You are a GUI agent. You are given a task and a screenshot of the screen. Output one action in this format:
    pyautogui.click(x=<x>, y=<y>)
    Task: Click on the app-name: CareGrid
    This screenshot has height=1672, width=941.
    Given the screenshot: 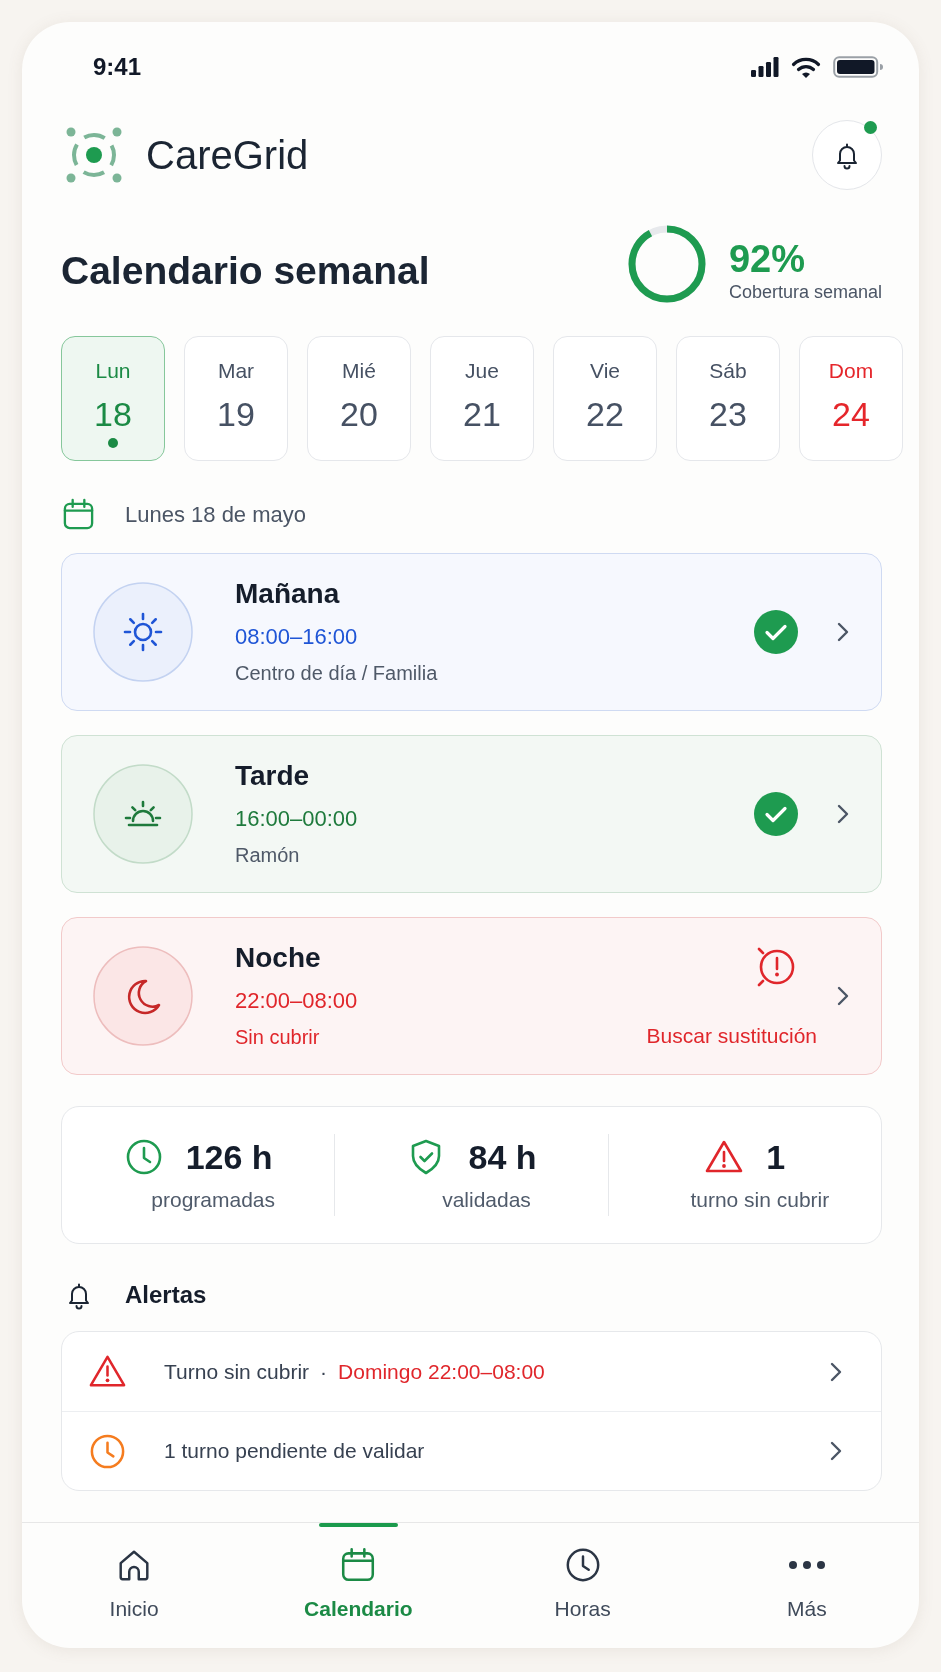 What is the action you would take?
    pyautogui.click(x=227, y=155)
    